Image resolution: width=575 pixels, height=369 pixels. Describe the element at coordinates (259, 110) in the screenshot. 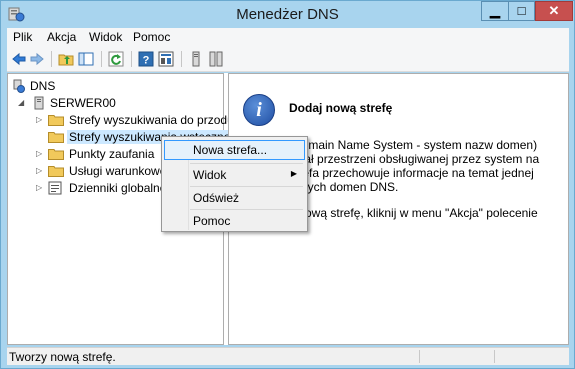

I see `info-icon: i` at that location.